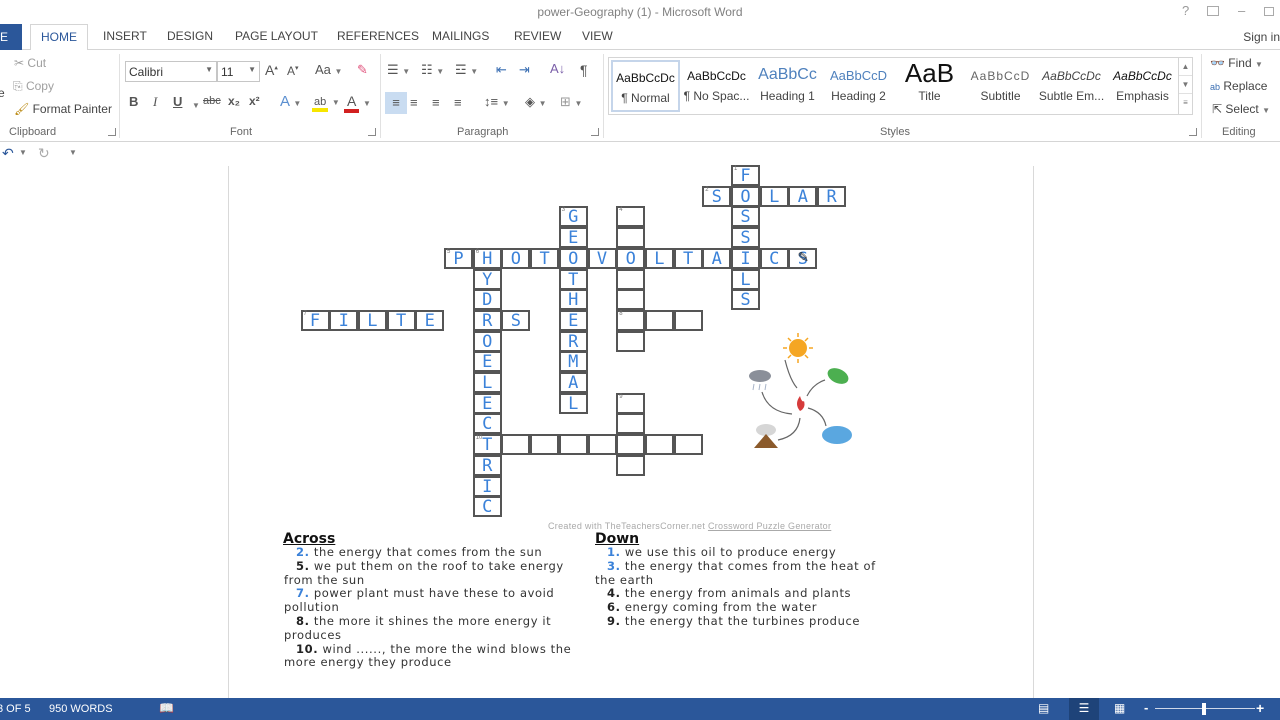 The width and height of the screenshot is (1280, 720). I want to click on zoom-in-icon: +, so click(1260, 708).